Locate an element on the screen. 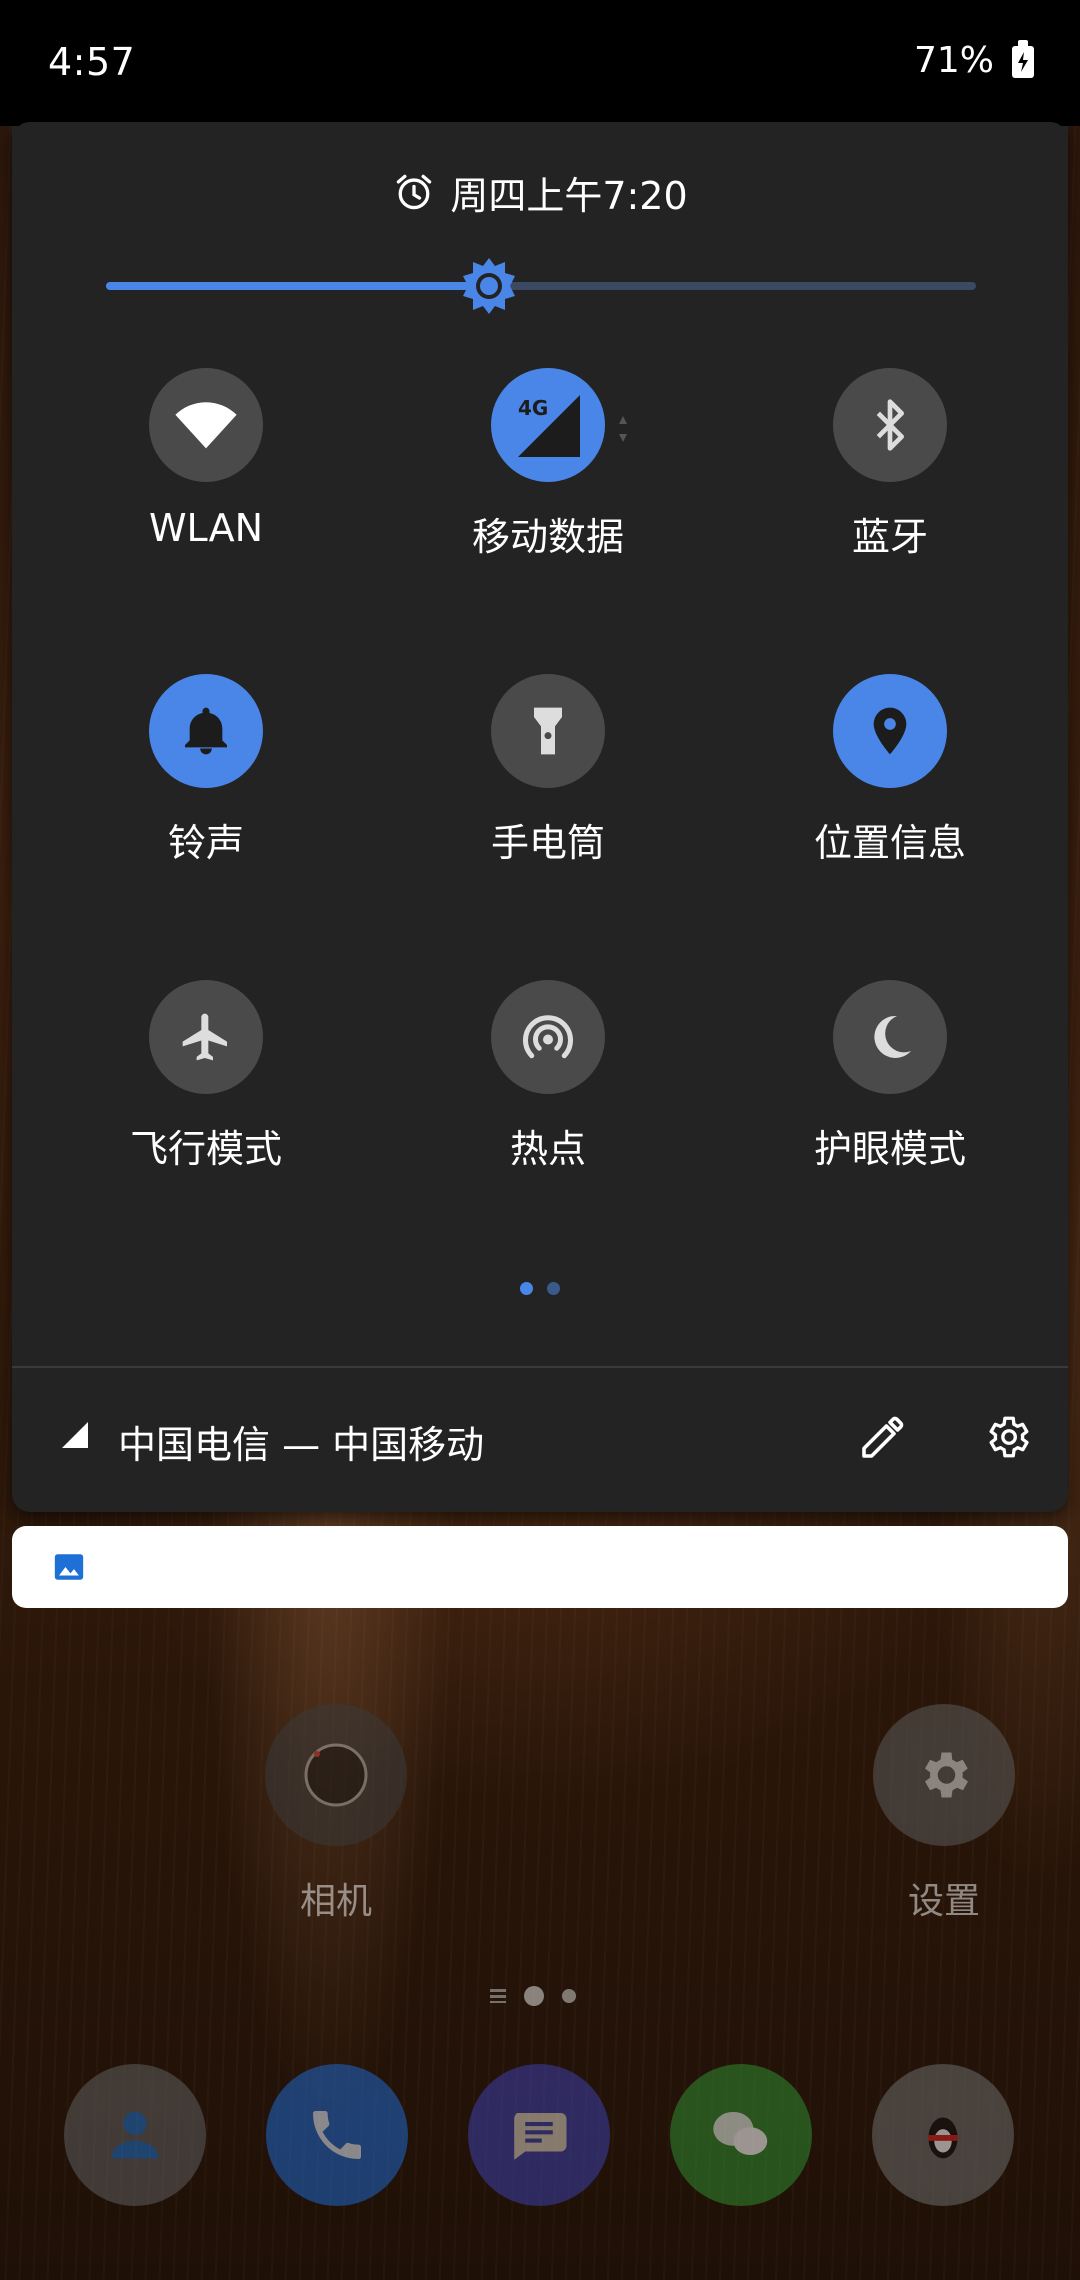 The image size is (1080, 2280). image-icon is located at coordinates (69, 1567).